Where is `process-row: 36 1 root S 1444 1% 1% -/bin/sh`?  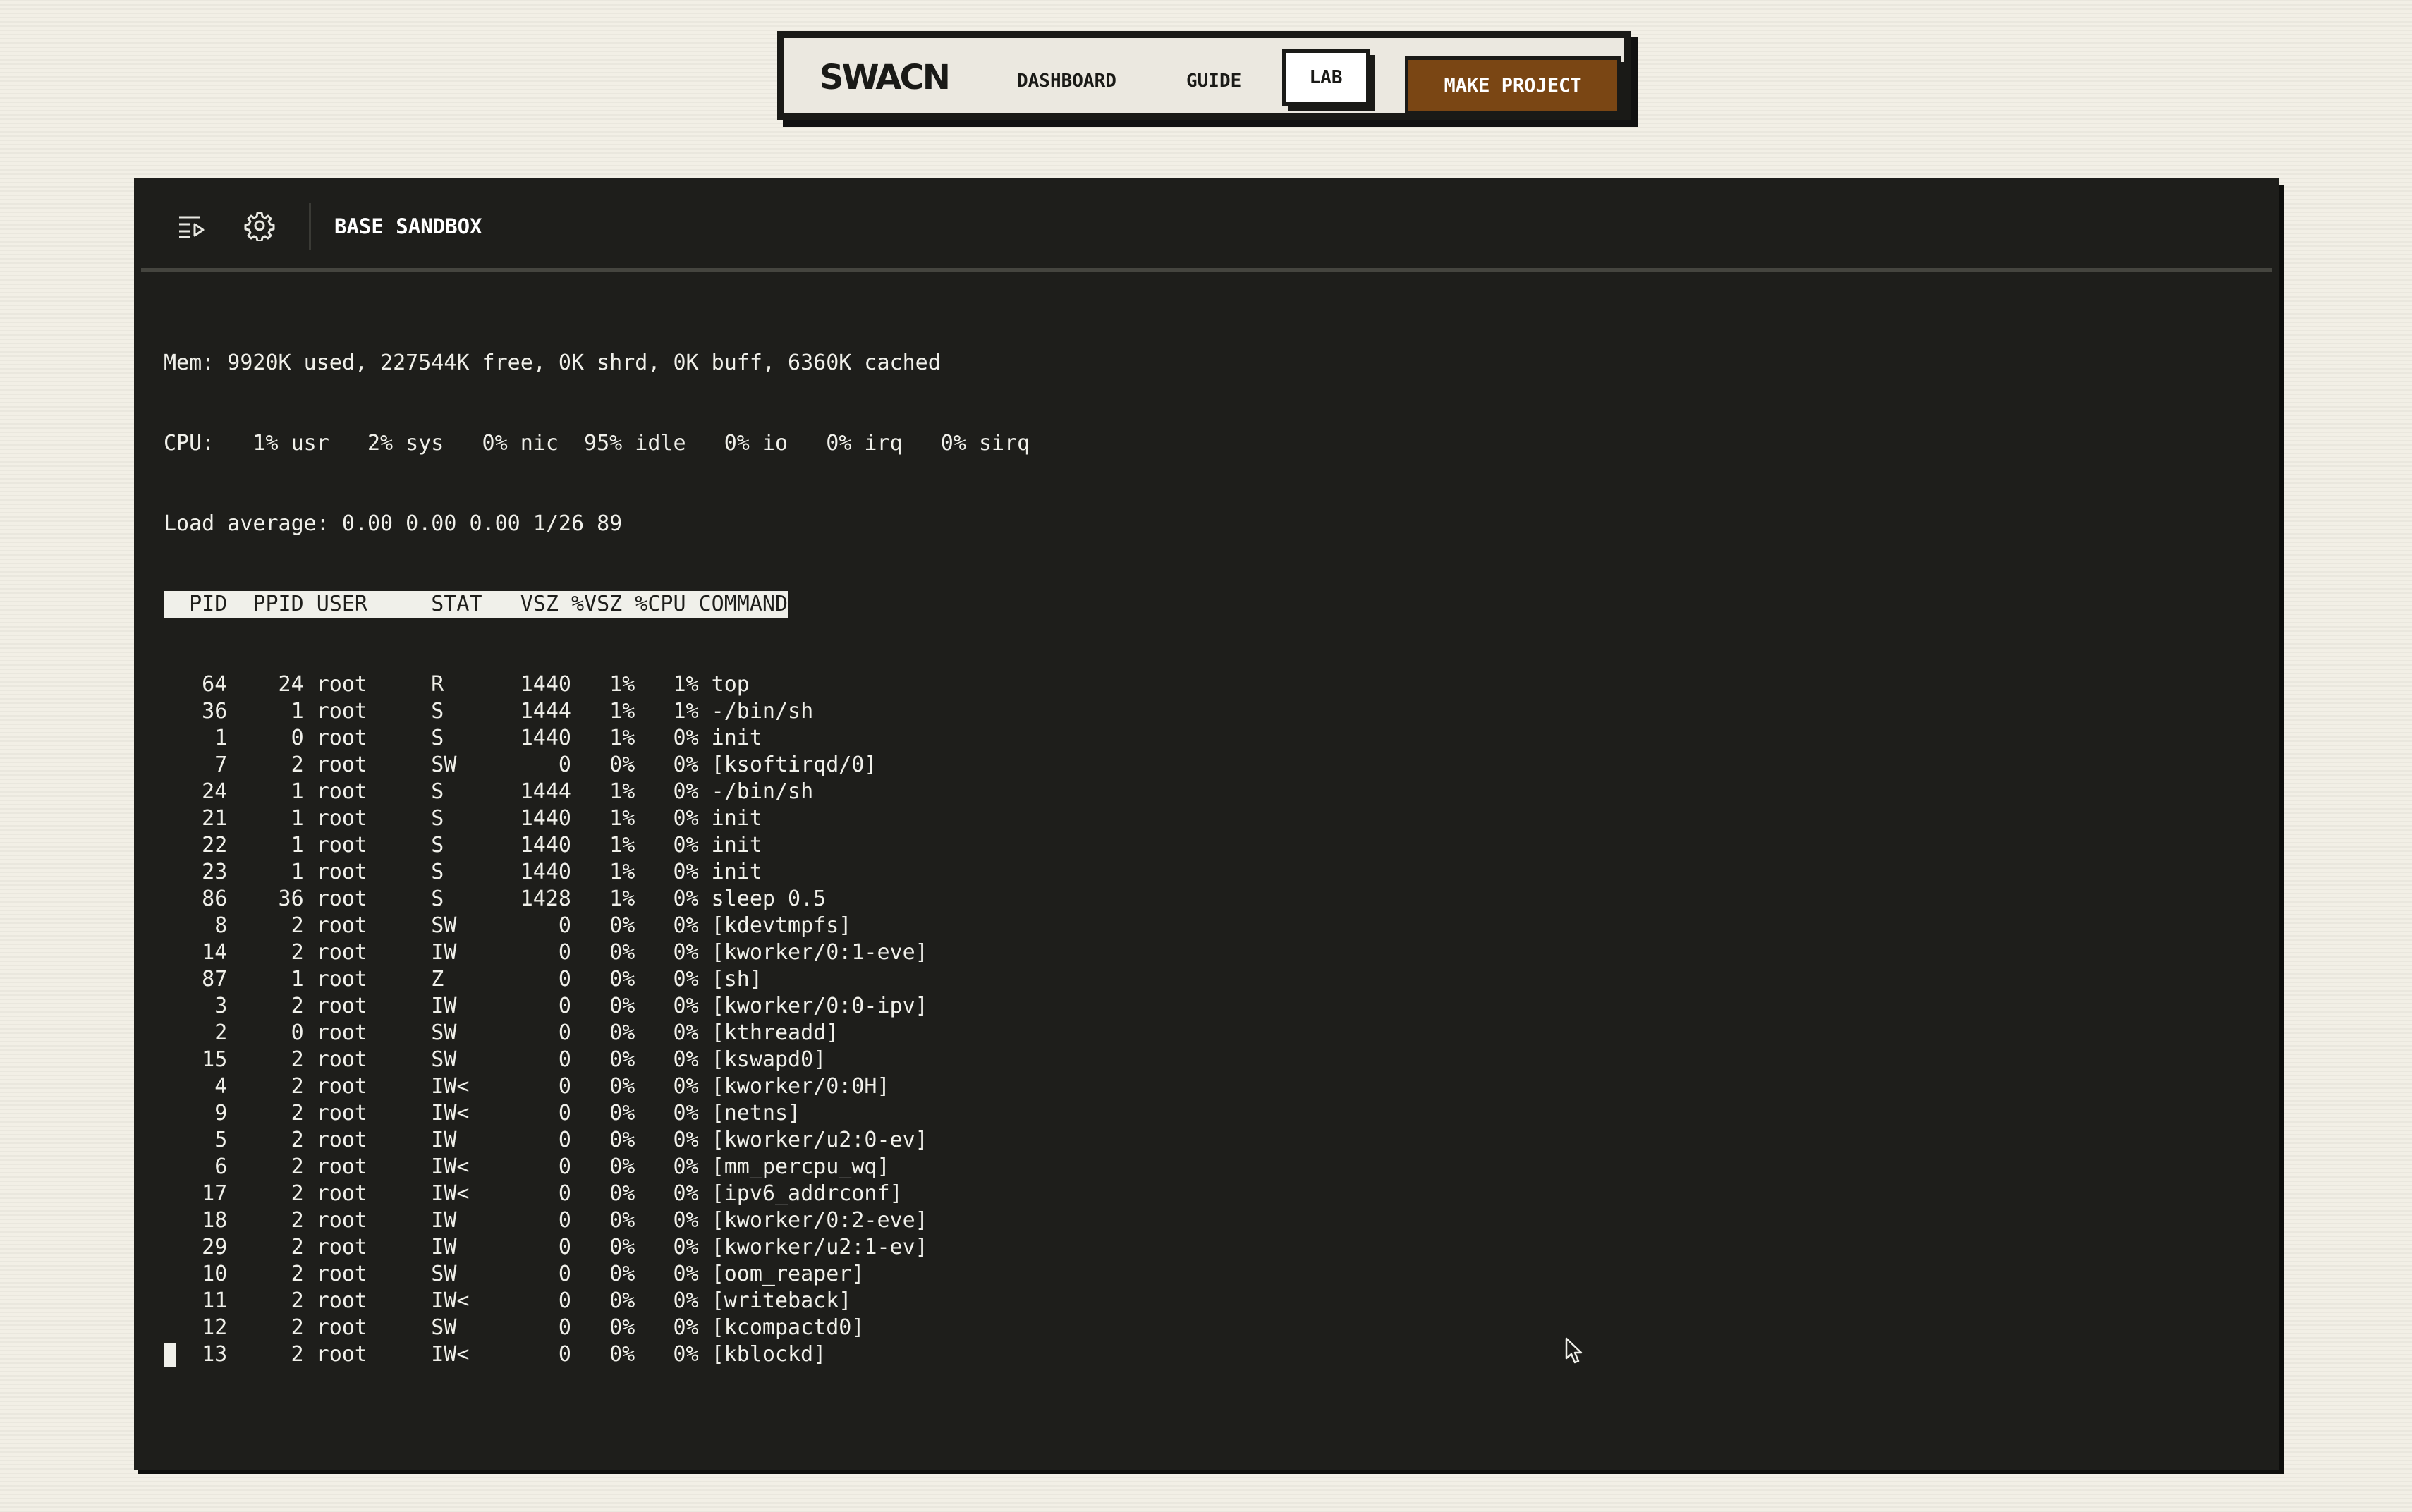 process-row: 36 1 root S 1444 1% 1% -/bin/sh is located at coordinates (489, 711).